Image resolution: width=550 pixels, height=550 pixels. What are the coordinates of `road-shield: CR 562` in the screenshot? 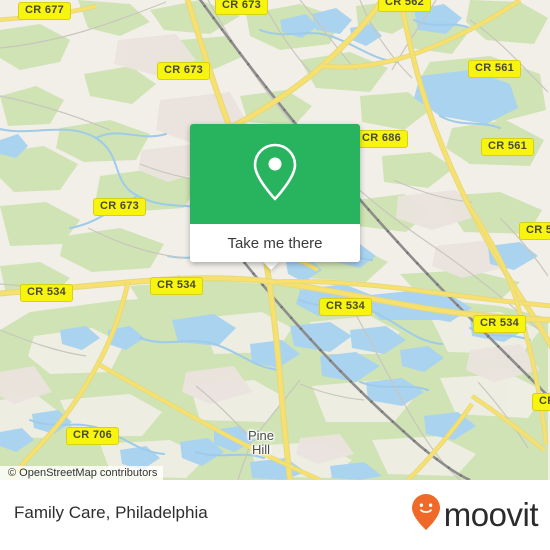 It's located at (405, 6).